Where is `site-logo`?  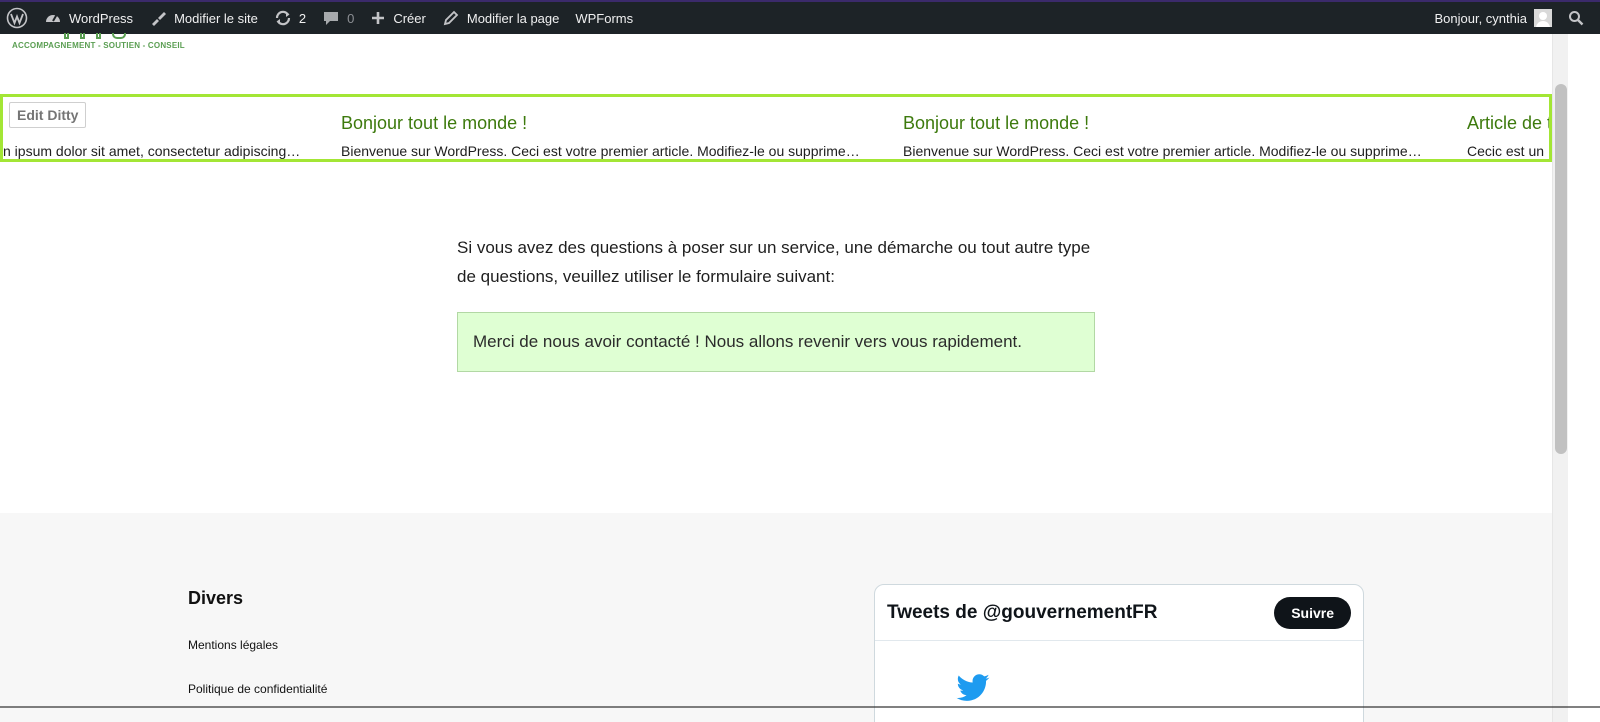
site-logo is located at coordinates (100, 36).